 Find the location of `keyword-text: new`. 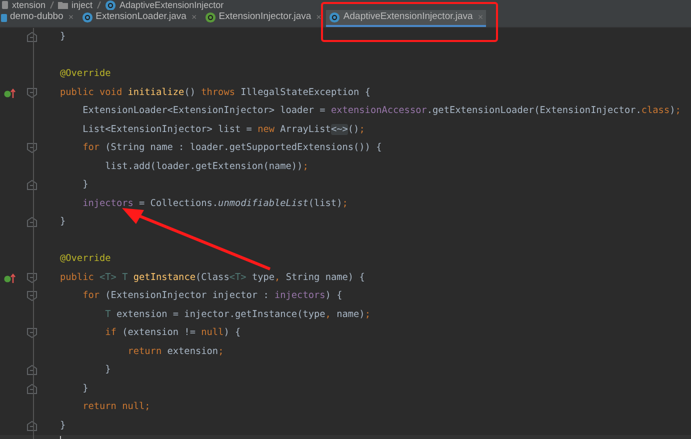

keyword-text: new is located at coordinates (267, 129).